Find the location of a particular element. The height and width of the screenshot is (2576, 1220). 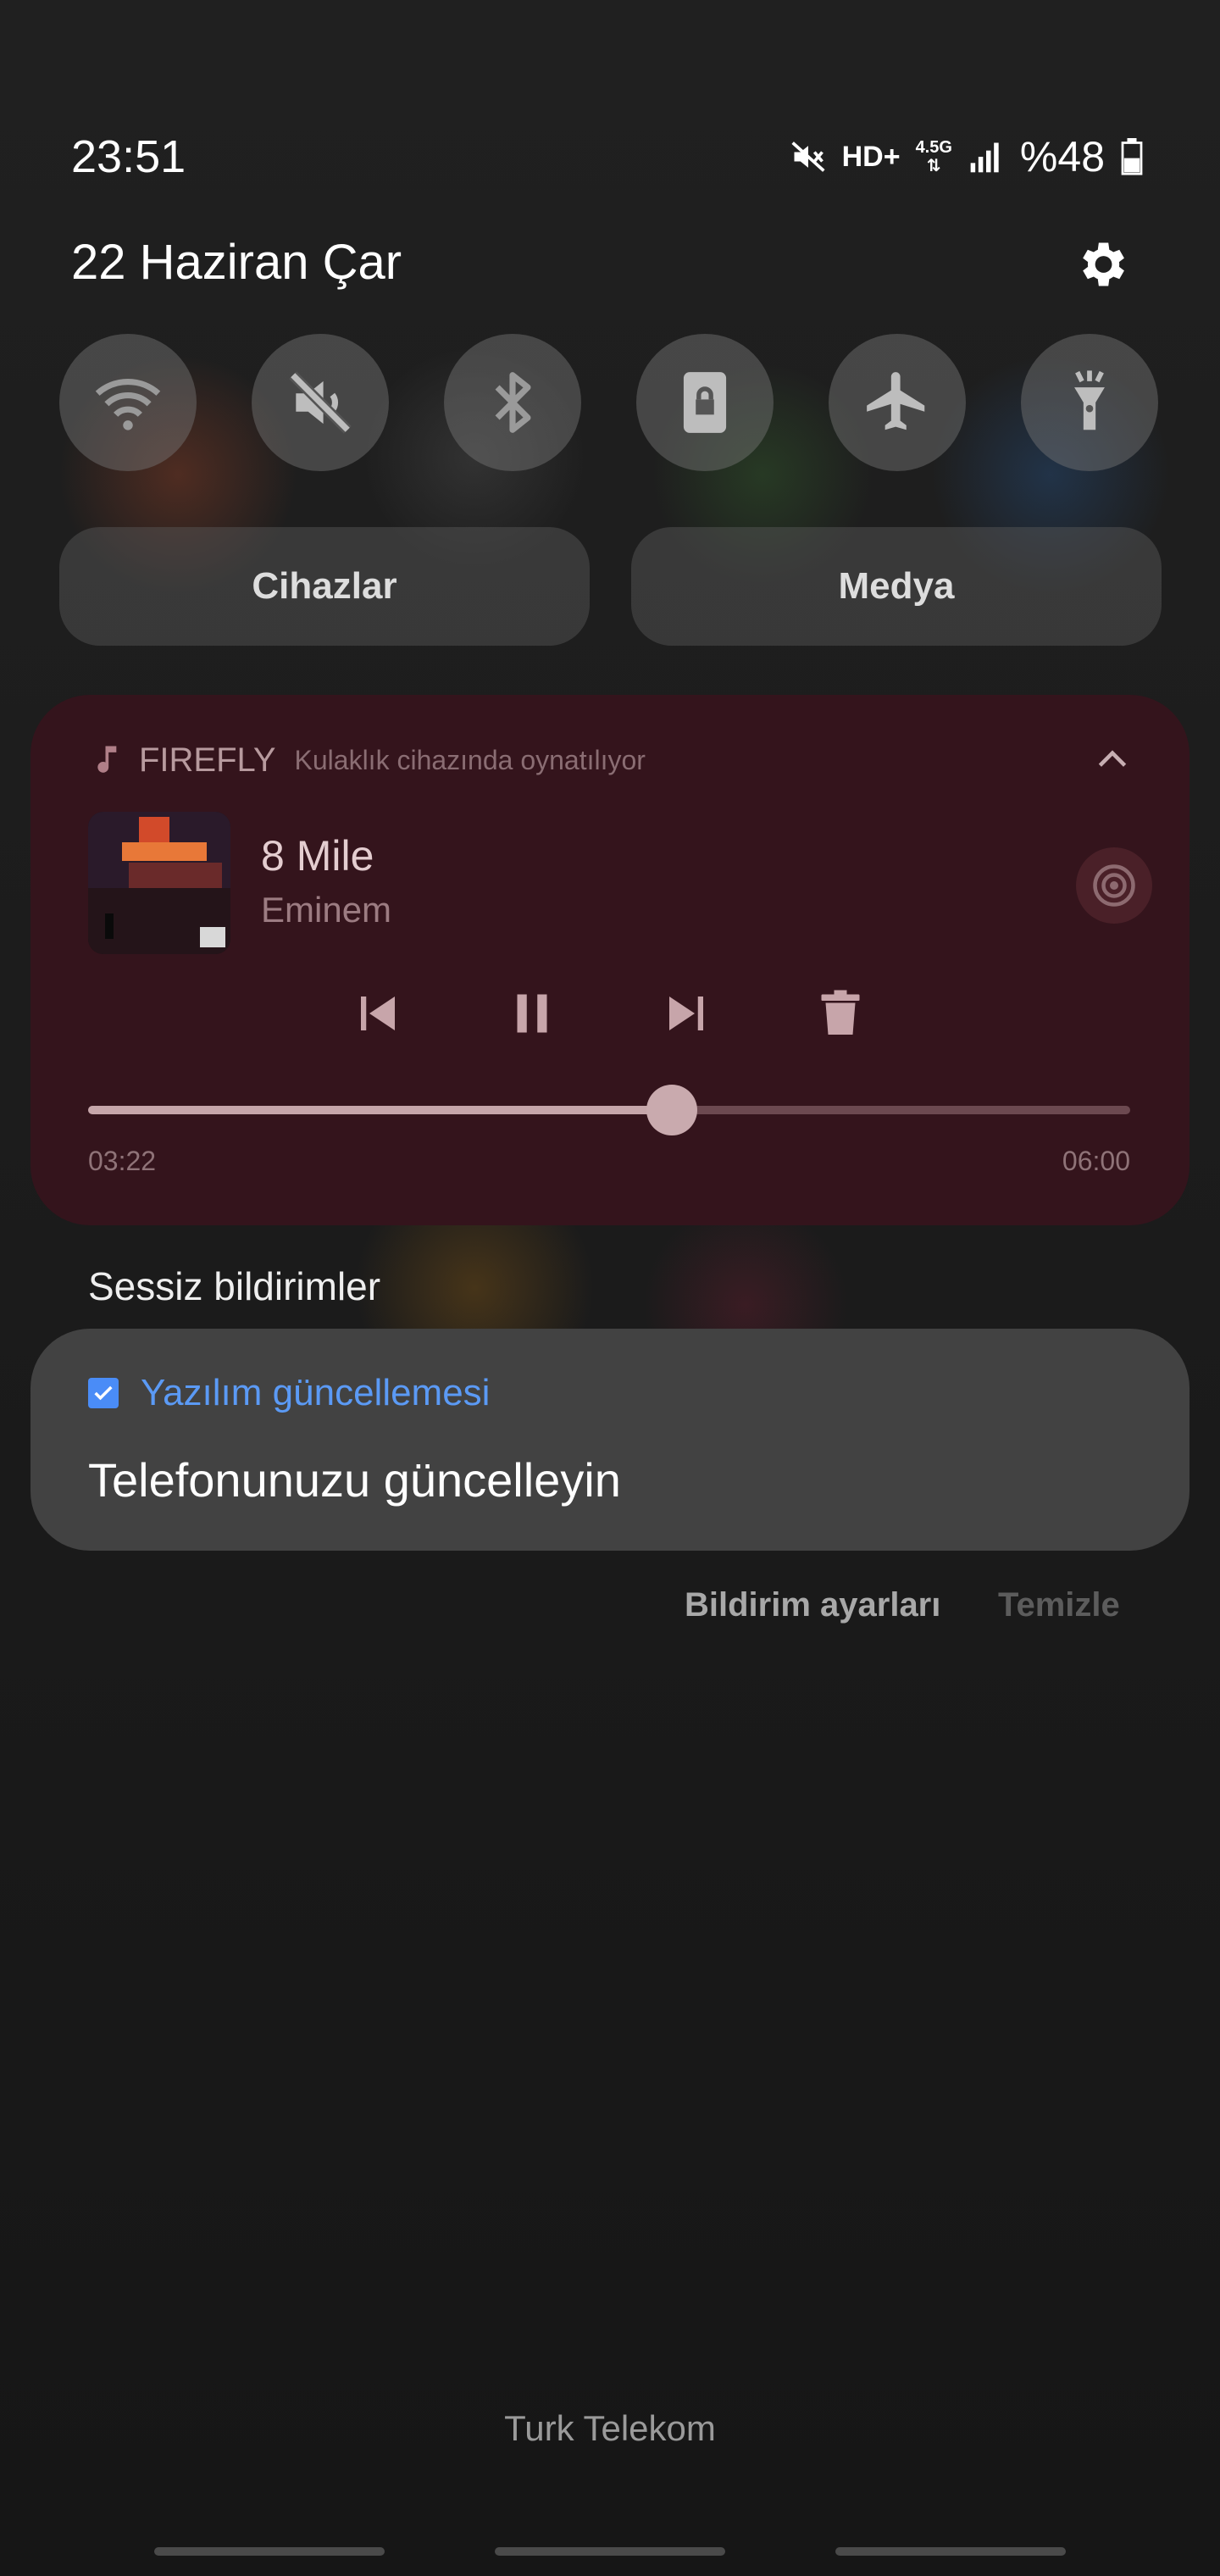

carrier-label: Turk Telekom is located at coordinates (610, 2428).